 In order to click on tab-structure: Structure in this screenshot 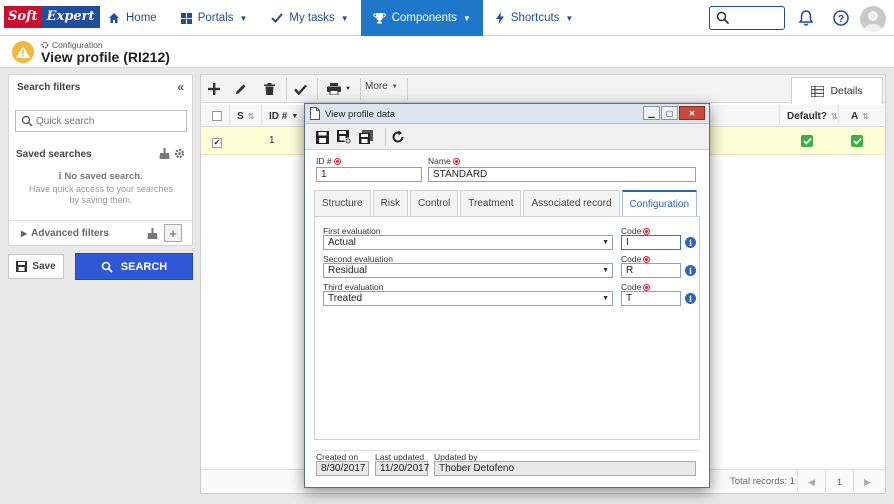, I will do `click(342, 203)`.